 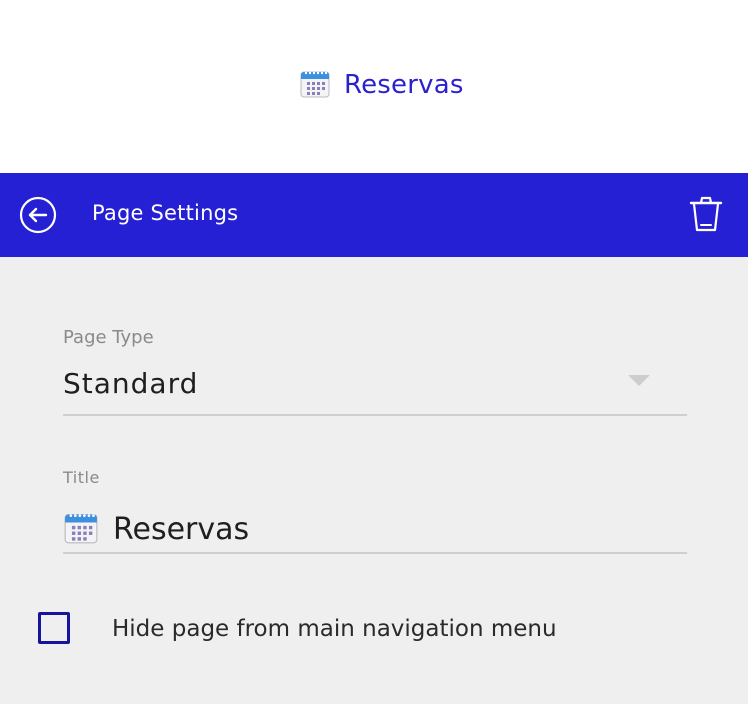 What do you see at coordinates (165, 213) in the screenshot?
I see `header-title: Page Settings` at bounding box center [165, 213].